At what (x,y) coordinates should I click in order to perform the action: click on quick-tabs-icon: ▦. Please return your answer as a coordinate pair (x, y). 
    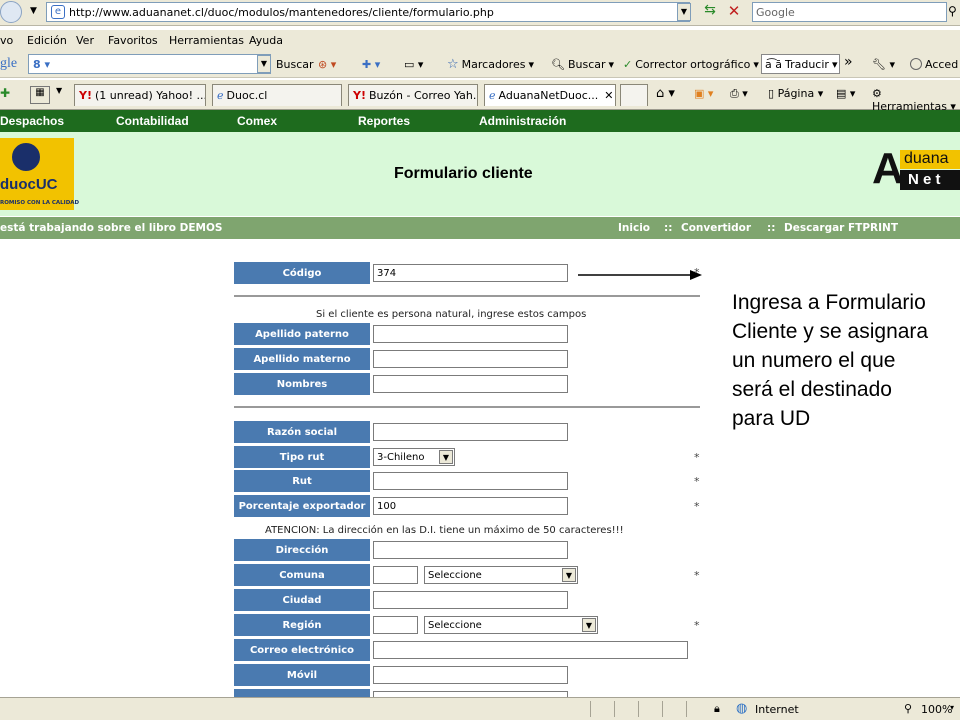
    Looking at the image, I should click on (40, 95).